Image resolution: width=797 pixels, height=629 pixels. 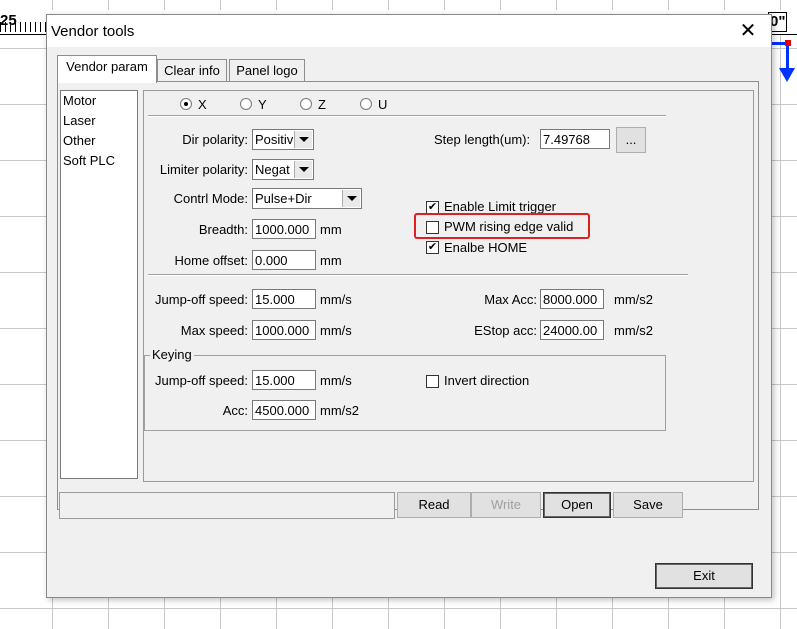 I want to click on control-mode-label: Contrl Mode:, so click(x=210, y=198).